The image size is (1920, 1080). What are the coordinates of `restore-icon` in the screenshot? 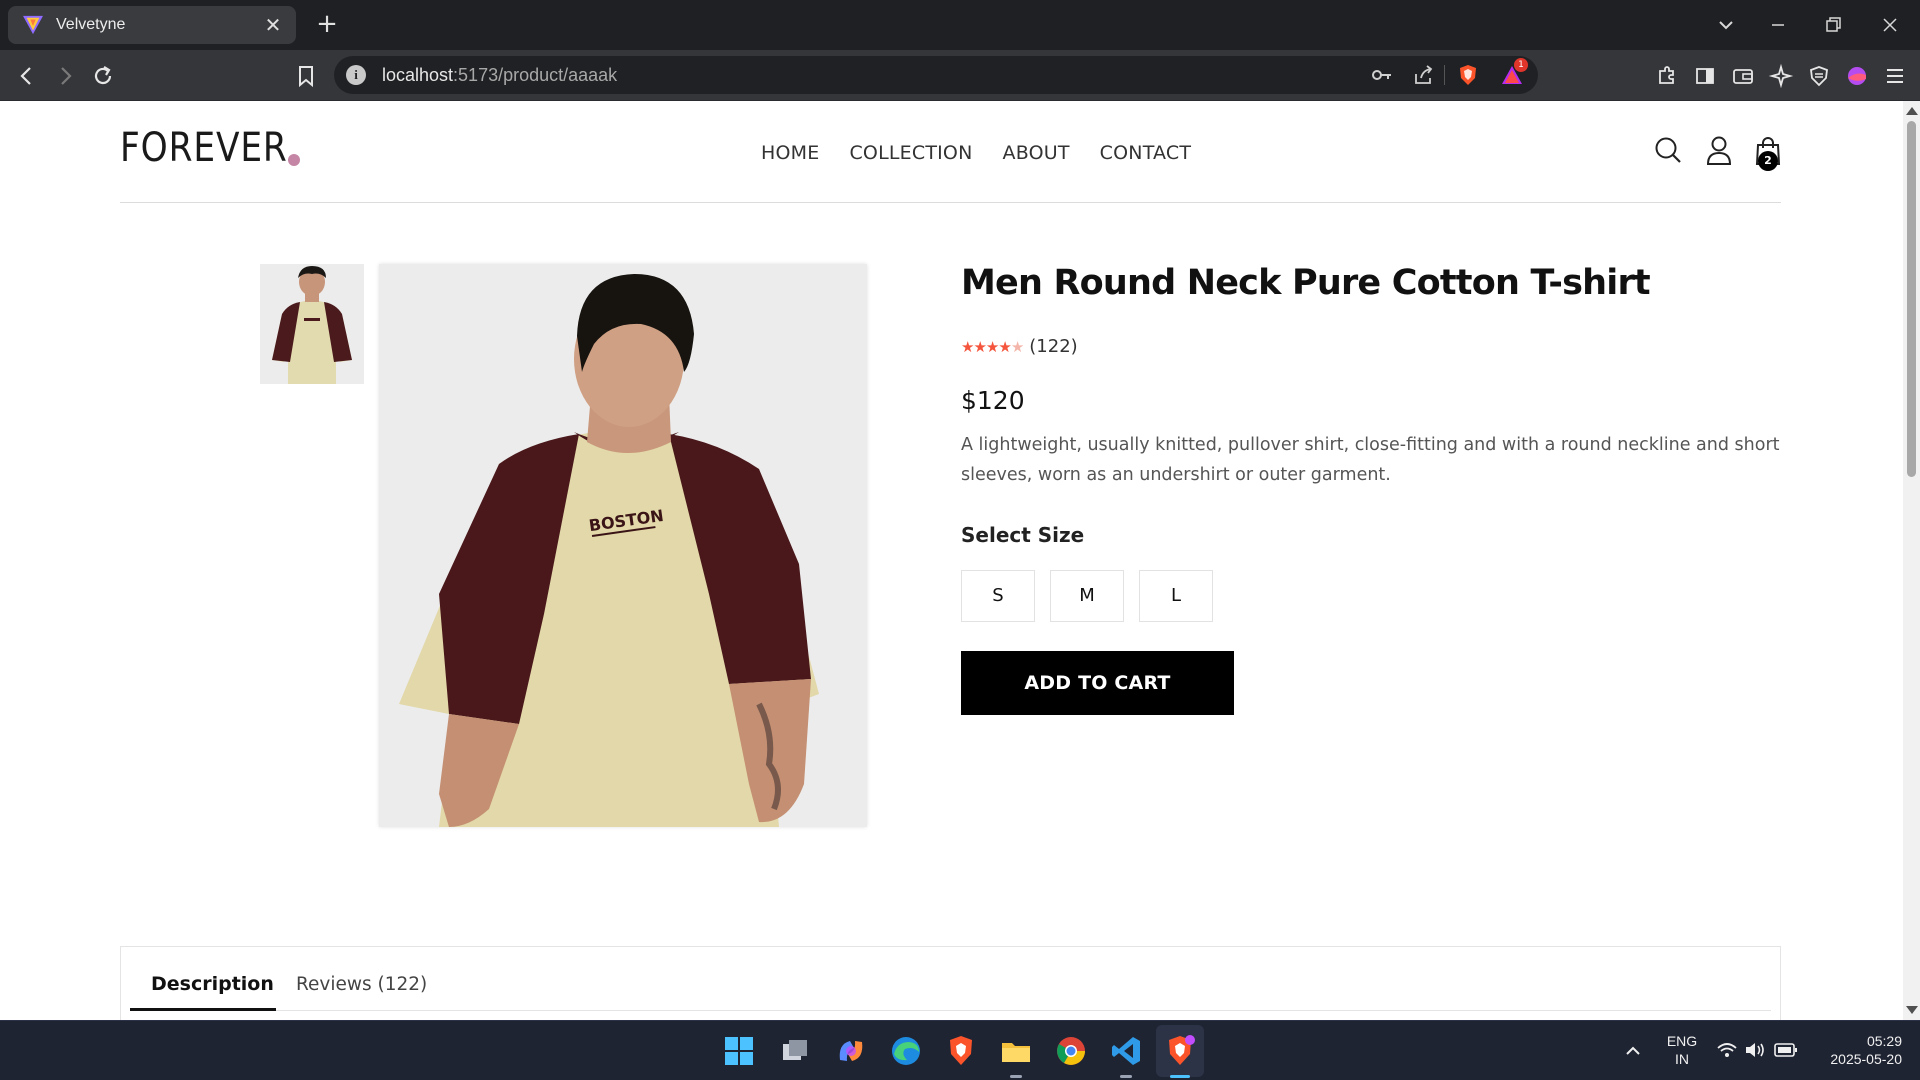 It's located at (1833, 25).